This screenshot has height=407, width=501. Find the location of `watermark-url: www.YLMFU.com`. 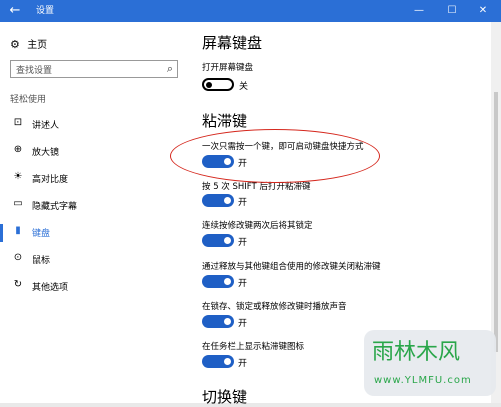

watermark-url: www.YLMFU.com is located at coordinates (423, 380).